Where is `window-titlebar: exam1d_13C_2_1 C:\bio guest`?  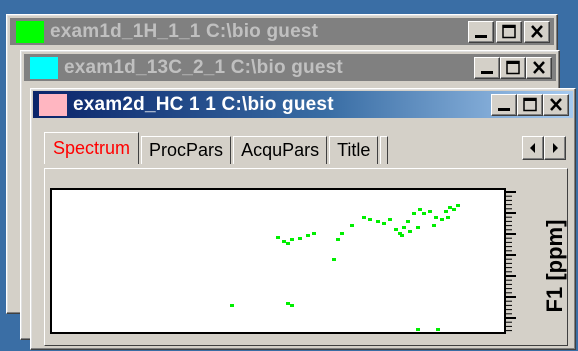
window-titlebar: exam1d_13C_2_1 C:\bio guest is located at coordinates (290, 67).